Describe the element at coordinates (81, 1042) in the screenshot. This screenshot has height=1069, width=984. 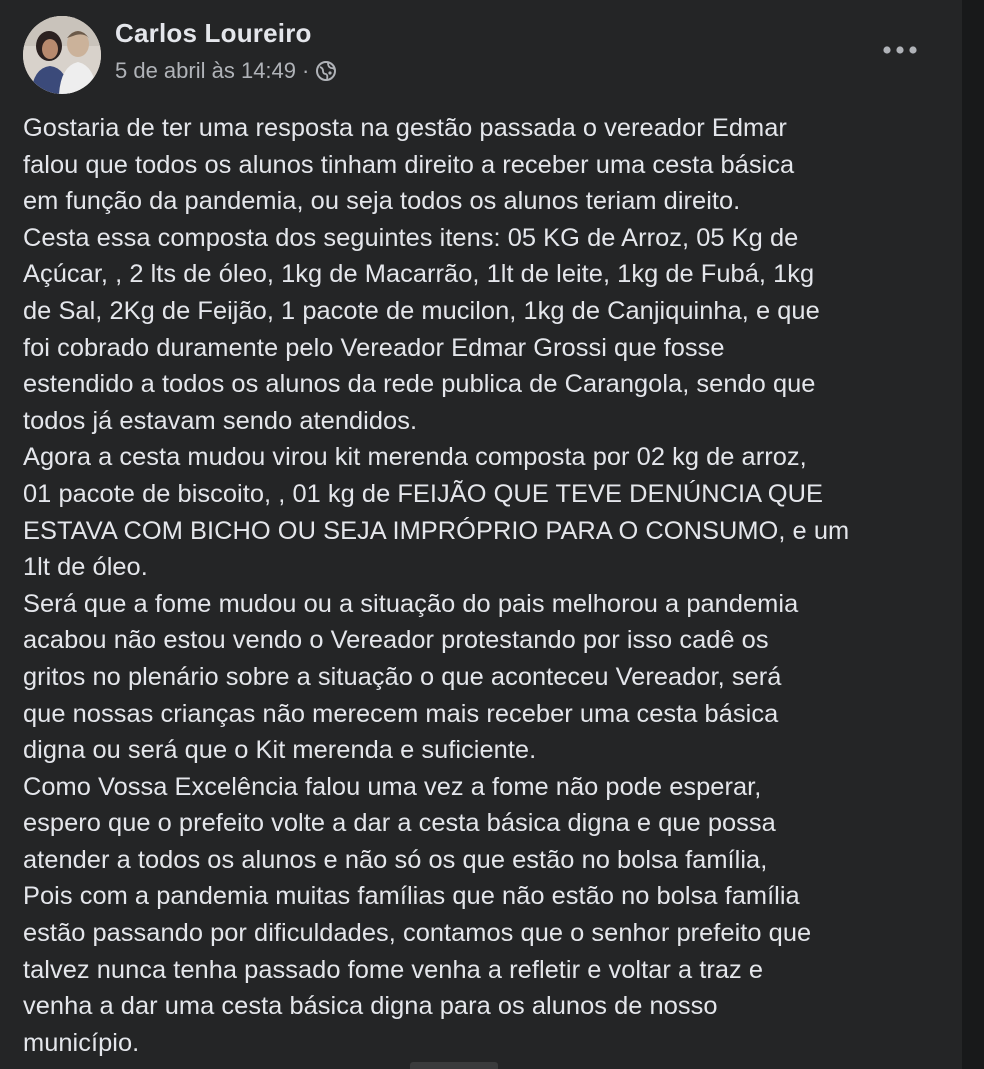
I see `post-text-line: município.` at that location.